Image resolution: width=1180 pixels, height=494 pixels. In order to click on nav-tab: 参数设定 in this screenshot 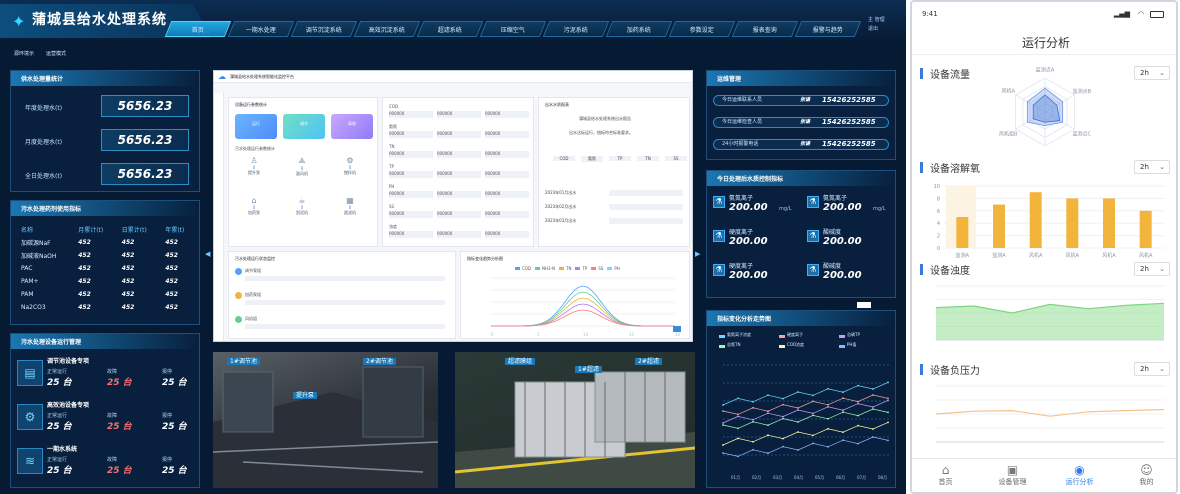, I will do `click(702, 29)`.